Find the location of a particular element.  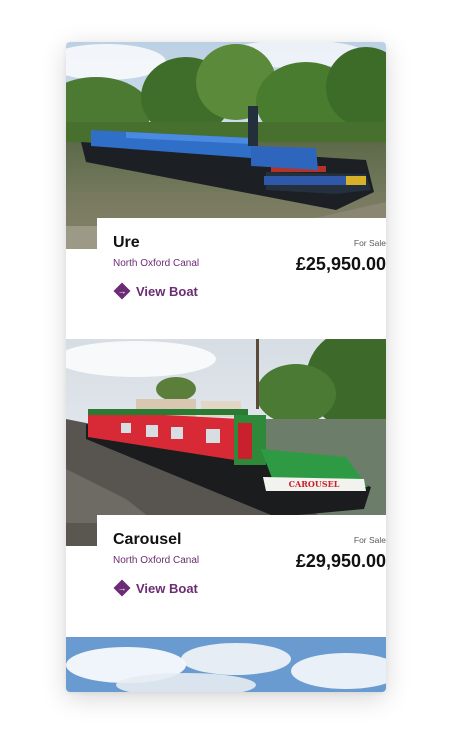

boat-photo is located at coordinates (226, 664).